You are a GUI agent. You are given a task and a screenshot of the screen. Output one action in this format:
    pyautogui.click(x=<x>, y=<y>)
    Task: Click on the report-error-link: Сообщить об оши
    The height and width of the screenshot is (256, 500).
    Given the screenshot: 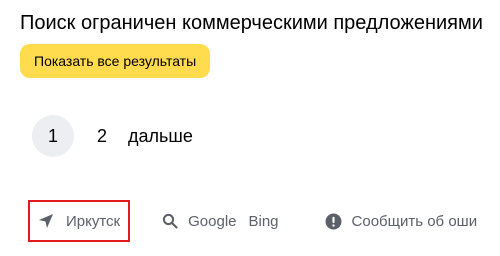 What is the action you would take?
    pyautogui.click(x=401, y=221)
    